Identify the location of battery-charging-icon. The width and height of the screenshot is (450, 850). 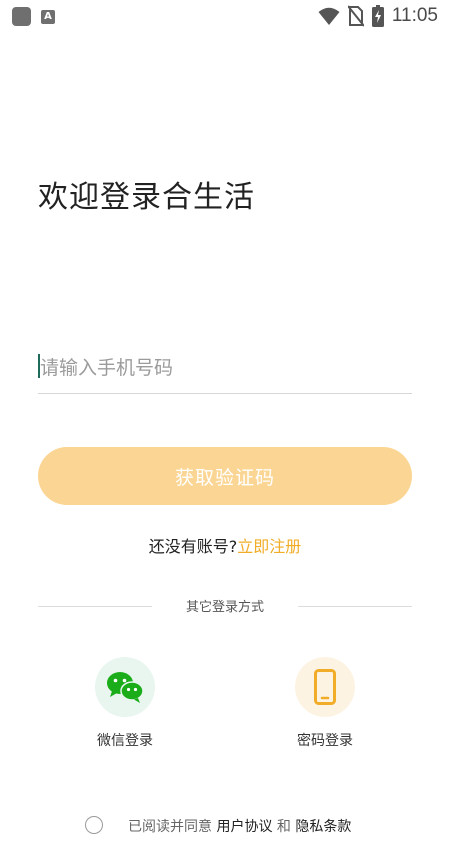
(377, 16).